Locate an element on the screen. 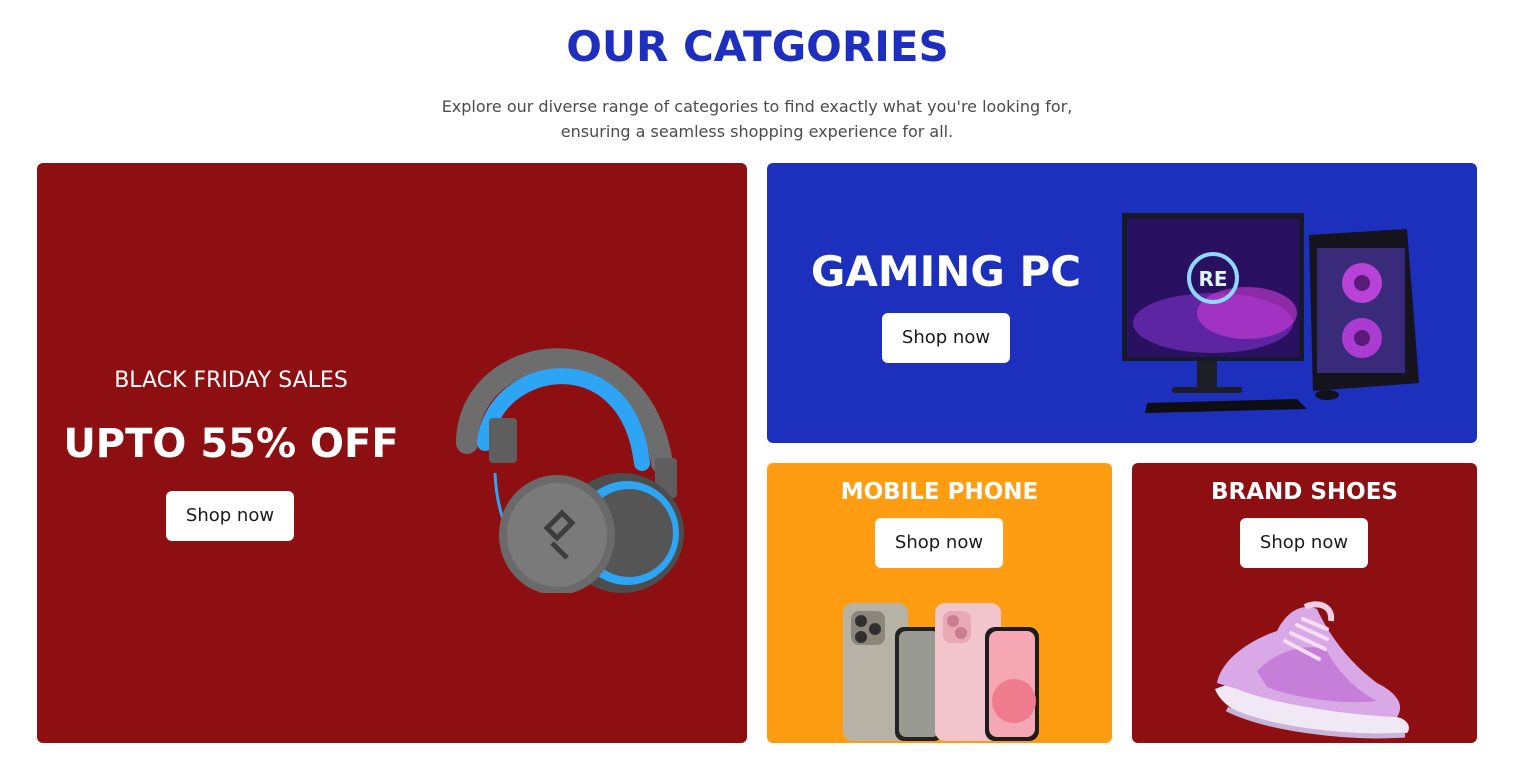 The height and width of the screenshot is (772, 1522). headphones-image is located at coordinates (567, 458).